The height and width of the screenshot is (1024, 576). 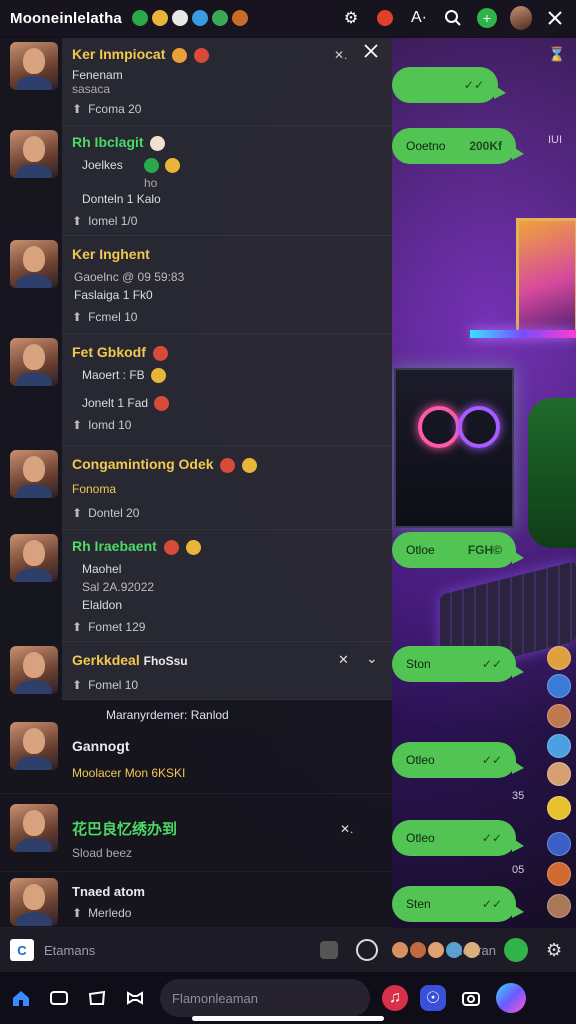 What do you see at coordinates (135, 998) in the screenshot?
I see `game-icon` at bounding box center [135, 998].